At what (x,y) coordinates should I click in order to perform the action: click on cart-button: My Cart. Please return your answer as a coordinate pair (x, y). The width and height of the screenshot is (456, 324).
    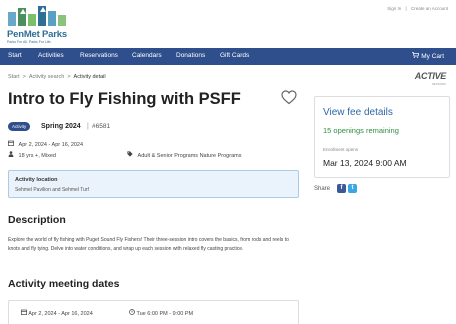
    Looking at the image, I should click on (428, 56).